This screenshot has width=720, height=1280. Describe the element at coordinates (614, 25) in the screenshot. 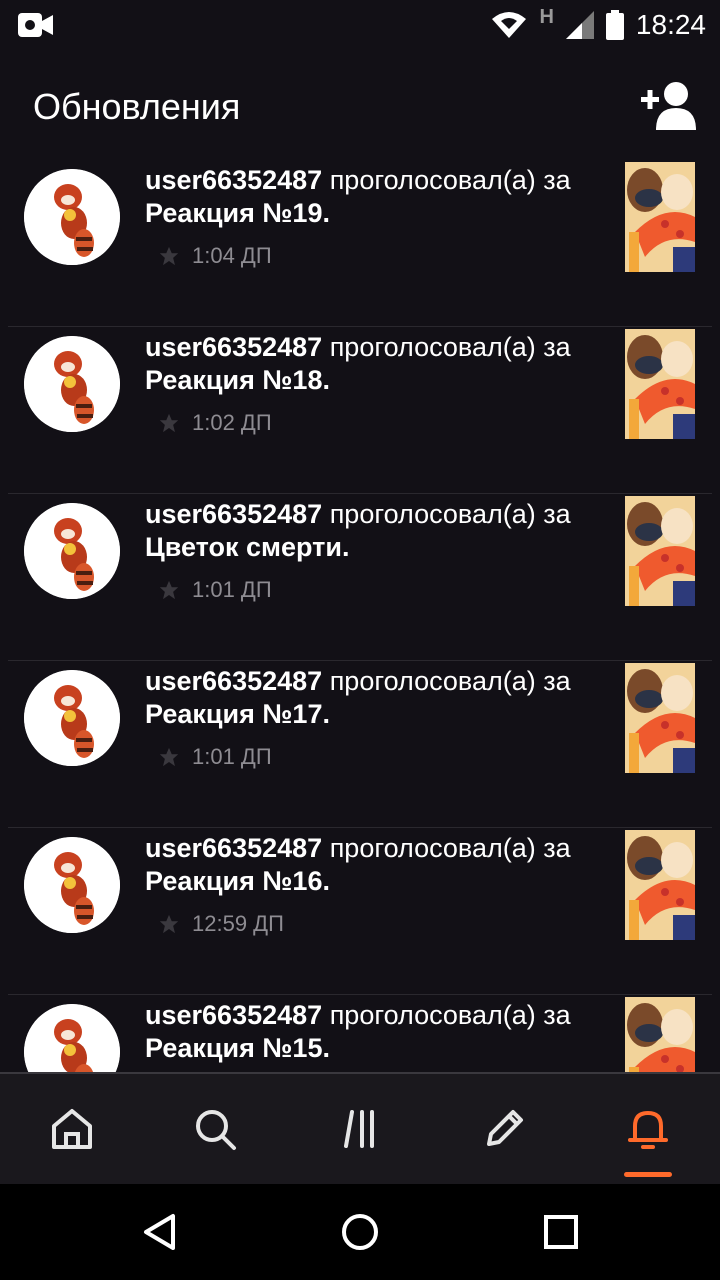

I see `battery-icon` at that location.